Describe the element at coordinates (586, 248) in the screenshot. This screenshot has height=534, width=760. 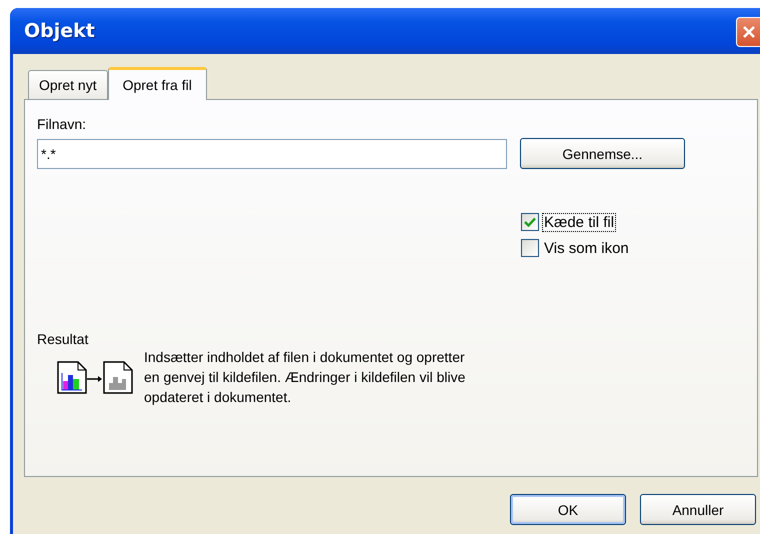
I see `checkbox-label: Vis som ikon` at that location.